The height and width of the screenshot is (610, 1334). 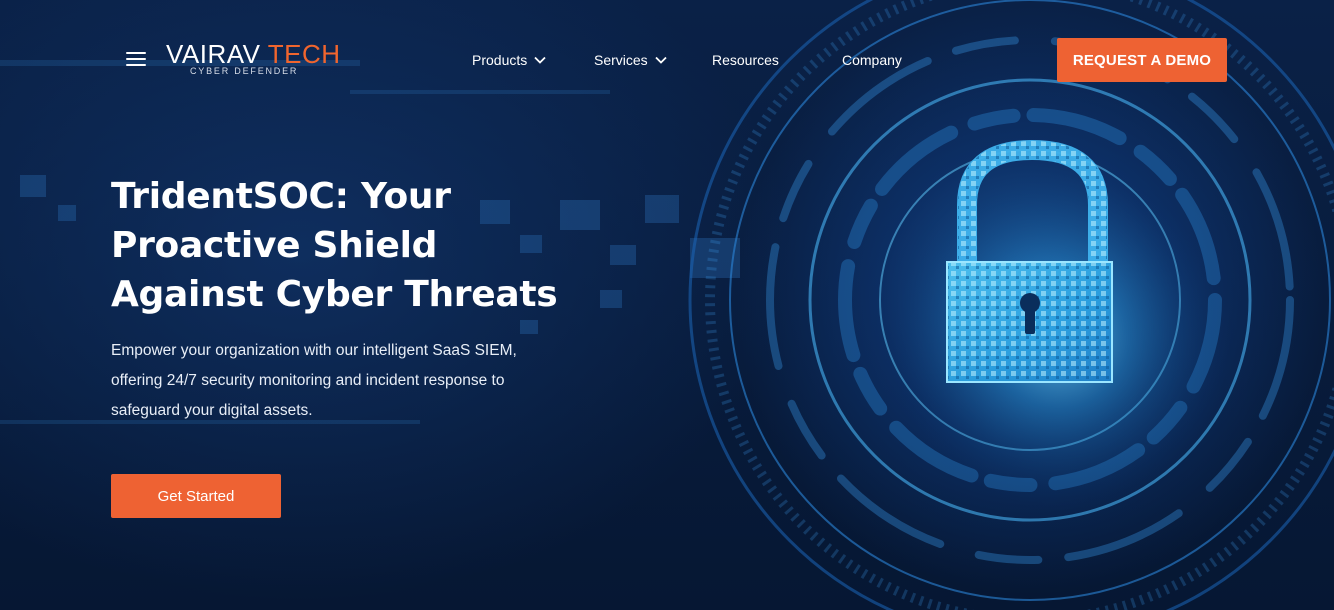 What do you see at coordinates (281, 196) in the screenshot?
I see `headline-line: TridentSOC: Your` at bounding box center [281, 196].